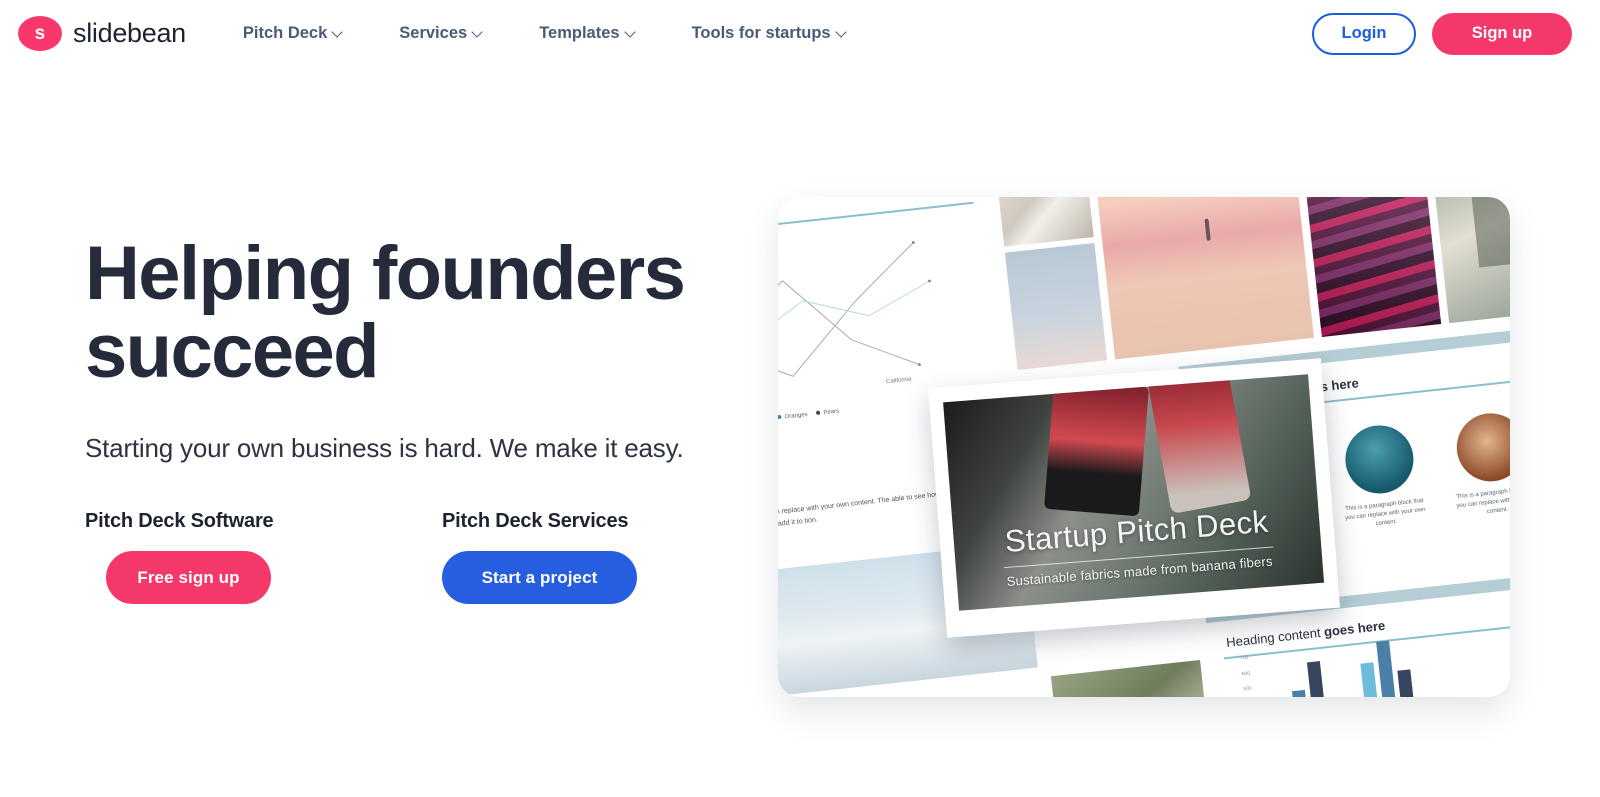 This screenshot has width=1600, height=797. What do you see at coordinates (796, 416) in the screenshot?
I see `legend-label: Oranges` at bounding box center [796, 416].